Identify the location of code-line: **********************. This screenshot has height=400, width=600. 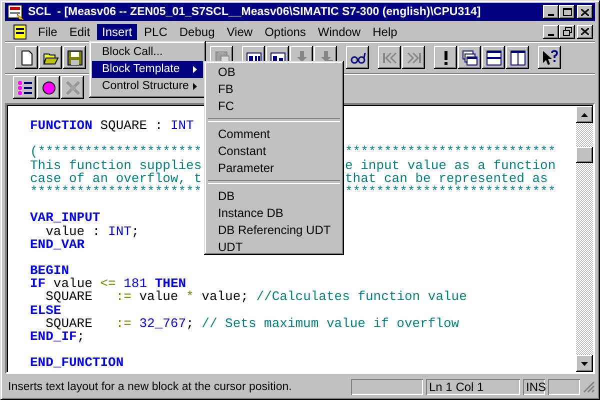
(116, 191).